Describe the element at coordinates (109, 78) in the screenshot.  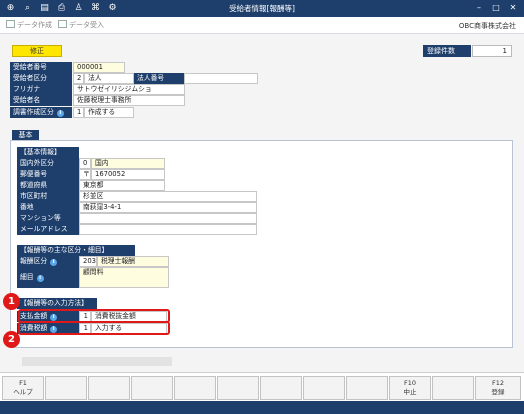
I see `recipient-type-name: 法人` at that location.